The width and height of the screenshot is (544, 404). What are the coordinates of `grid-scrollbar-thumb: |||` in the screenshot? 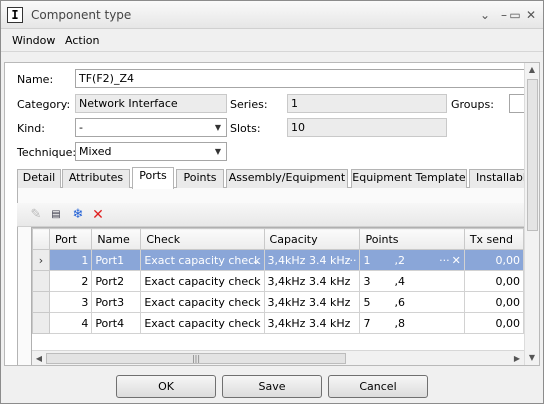 It's located at (196, 358).